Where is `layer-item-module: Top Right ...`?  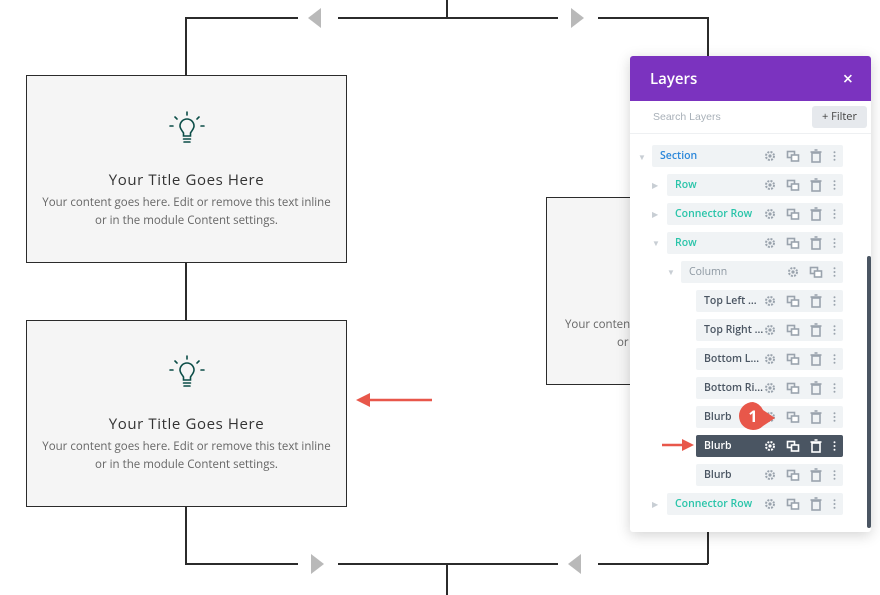 layer-item-module: Top Right ... is located at coordinates (769, 330).